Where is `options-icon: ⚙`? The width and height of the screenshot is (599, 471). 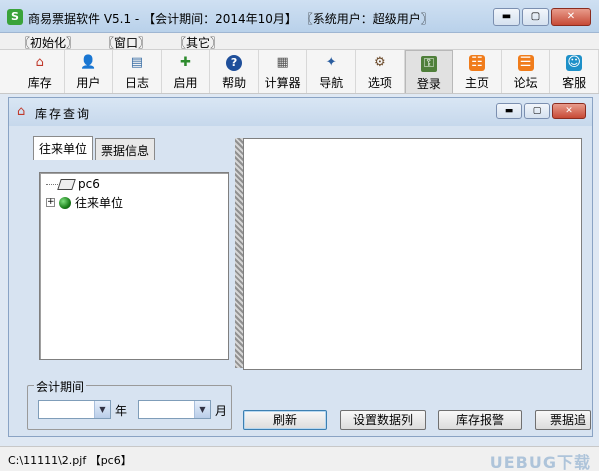 options-icon: ⚙ is located at coordinates (380, 62).